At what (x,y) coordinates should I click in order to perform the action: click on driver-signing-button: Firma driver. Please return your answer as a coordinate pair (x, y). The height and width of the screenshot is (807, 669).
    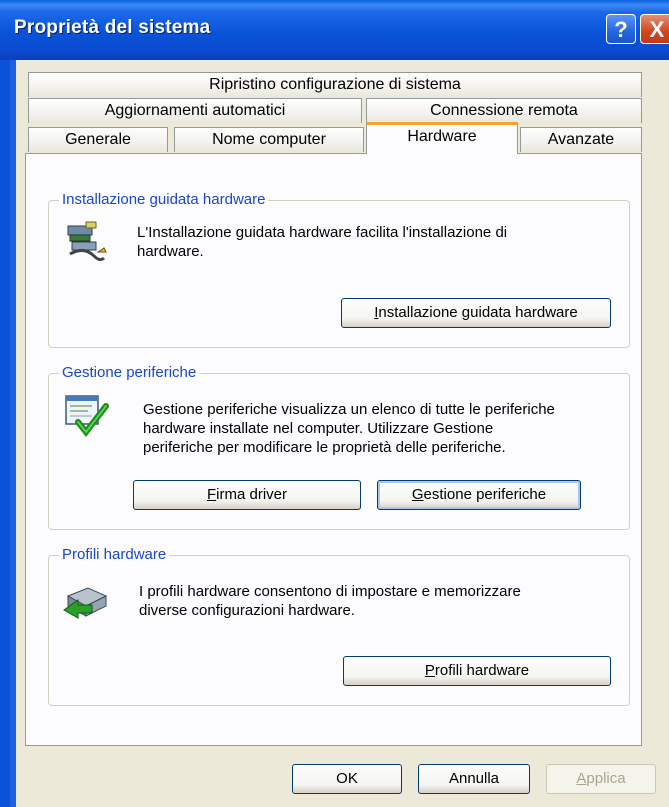
    Looking at the image, I should click on (247, 495).